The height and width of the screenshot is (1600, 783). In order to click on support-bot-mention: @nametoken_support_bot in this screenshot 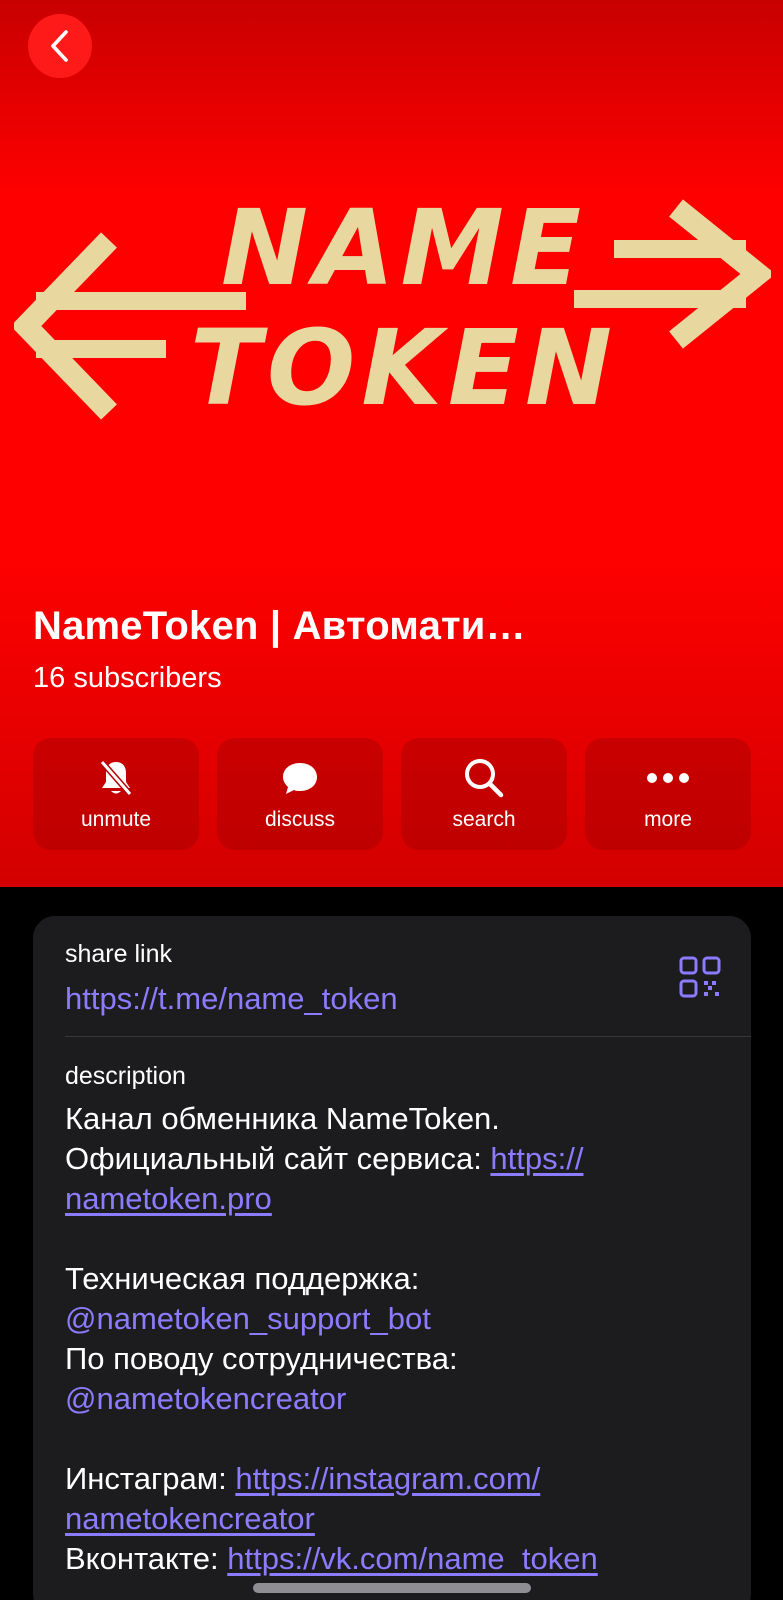, I will do `click(395, 1319)`.